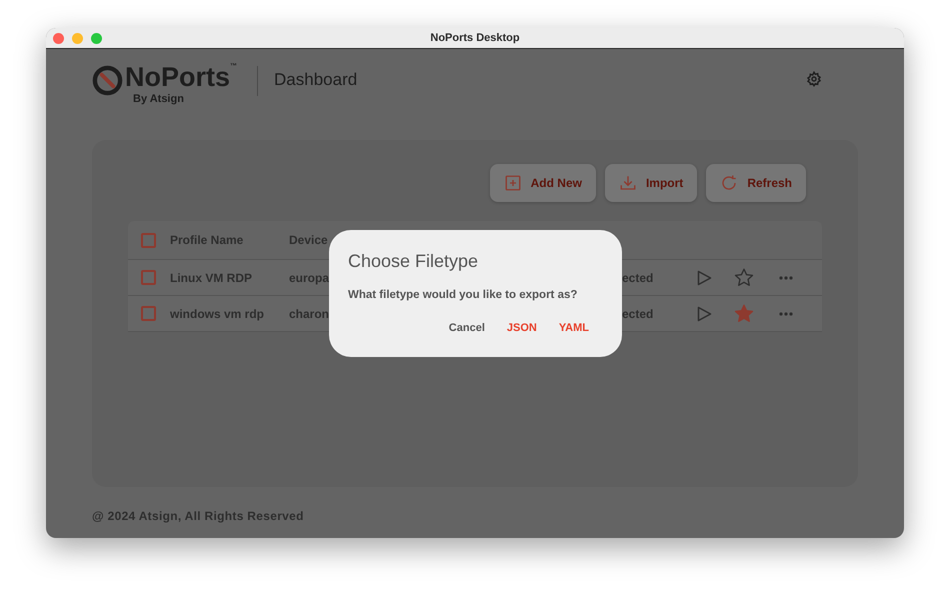  Describe the element at coordinates (212, 278) in the screenshot. I see `table-cell-text: Linux VM RDP` at that location.